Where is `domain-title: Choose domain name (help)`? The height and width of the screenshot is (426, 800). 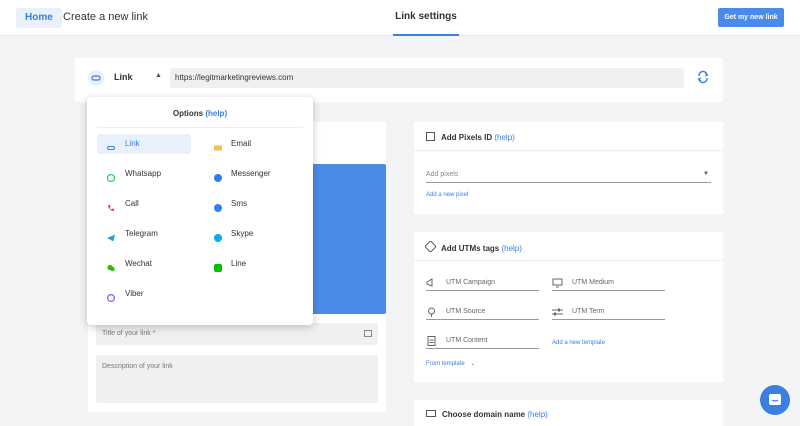 domain-title: Choose domain name (help) is located at coordinates (487, 414).